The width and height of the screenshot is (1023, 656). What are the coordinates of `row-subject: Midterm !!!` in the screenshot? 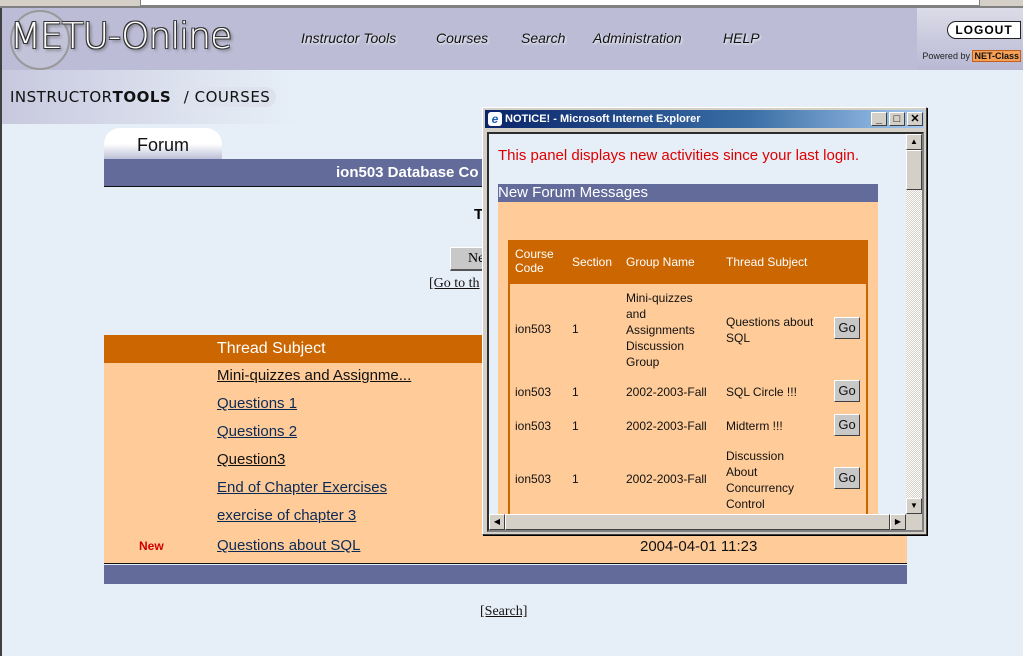 It's located at (754, 426).